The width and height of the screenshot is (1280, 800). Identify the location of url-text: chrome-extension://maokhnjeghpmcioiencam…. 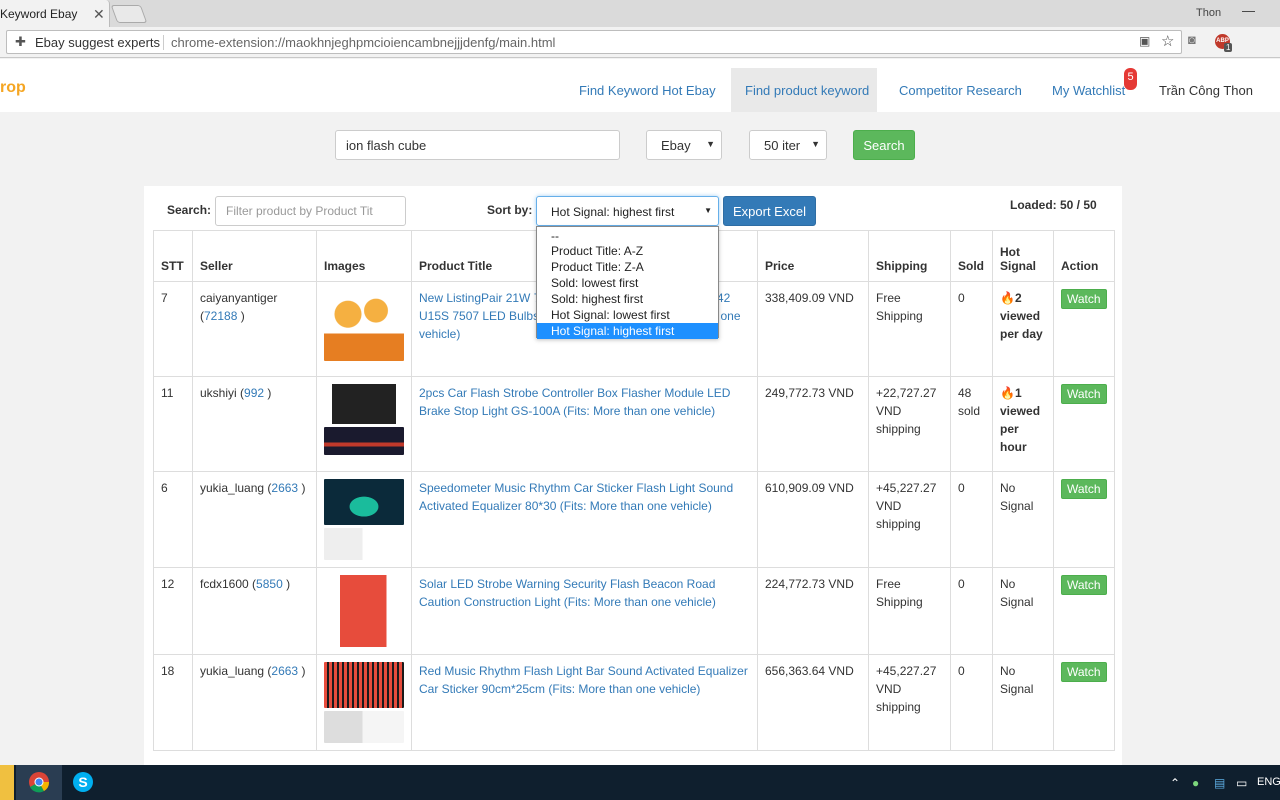
(363, 42).